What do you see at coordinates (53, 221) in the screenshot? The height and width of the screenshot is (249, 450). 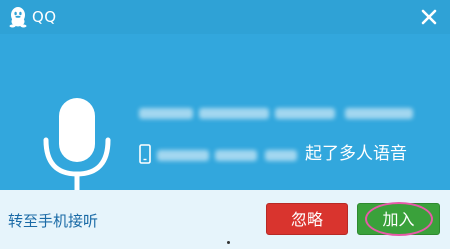 I see `transfer-to-phone-link: 转至手机接听` at bounding box center [53, 221].